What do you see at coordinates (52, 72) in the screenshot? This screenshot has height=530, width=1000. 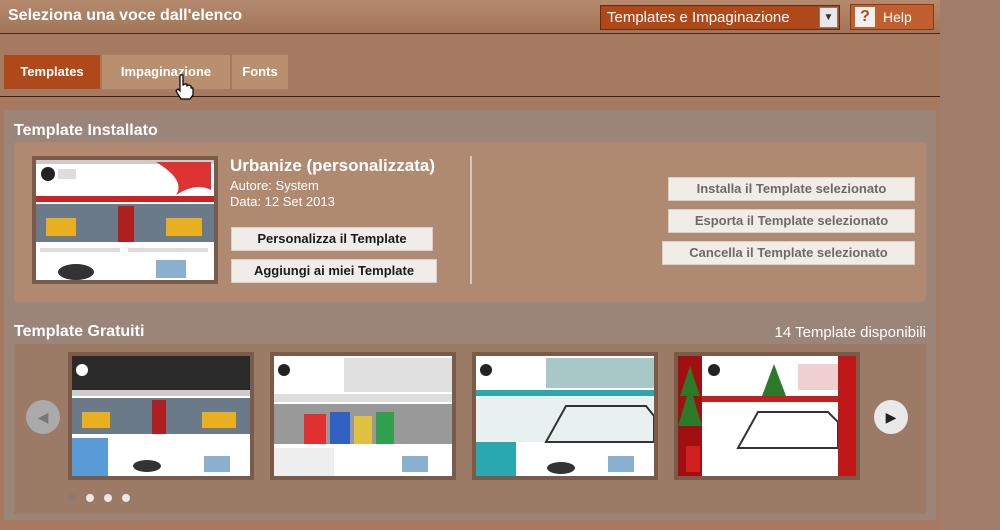 I see `tab-templates: Templates` at bounding box center [52, 72].